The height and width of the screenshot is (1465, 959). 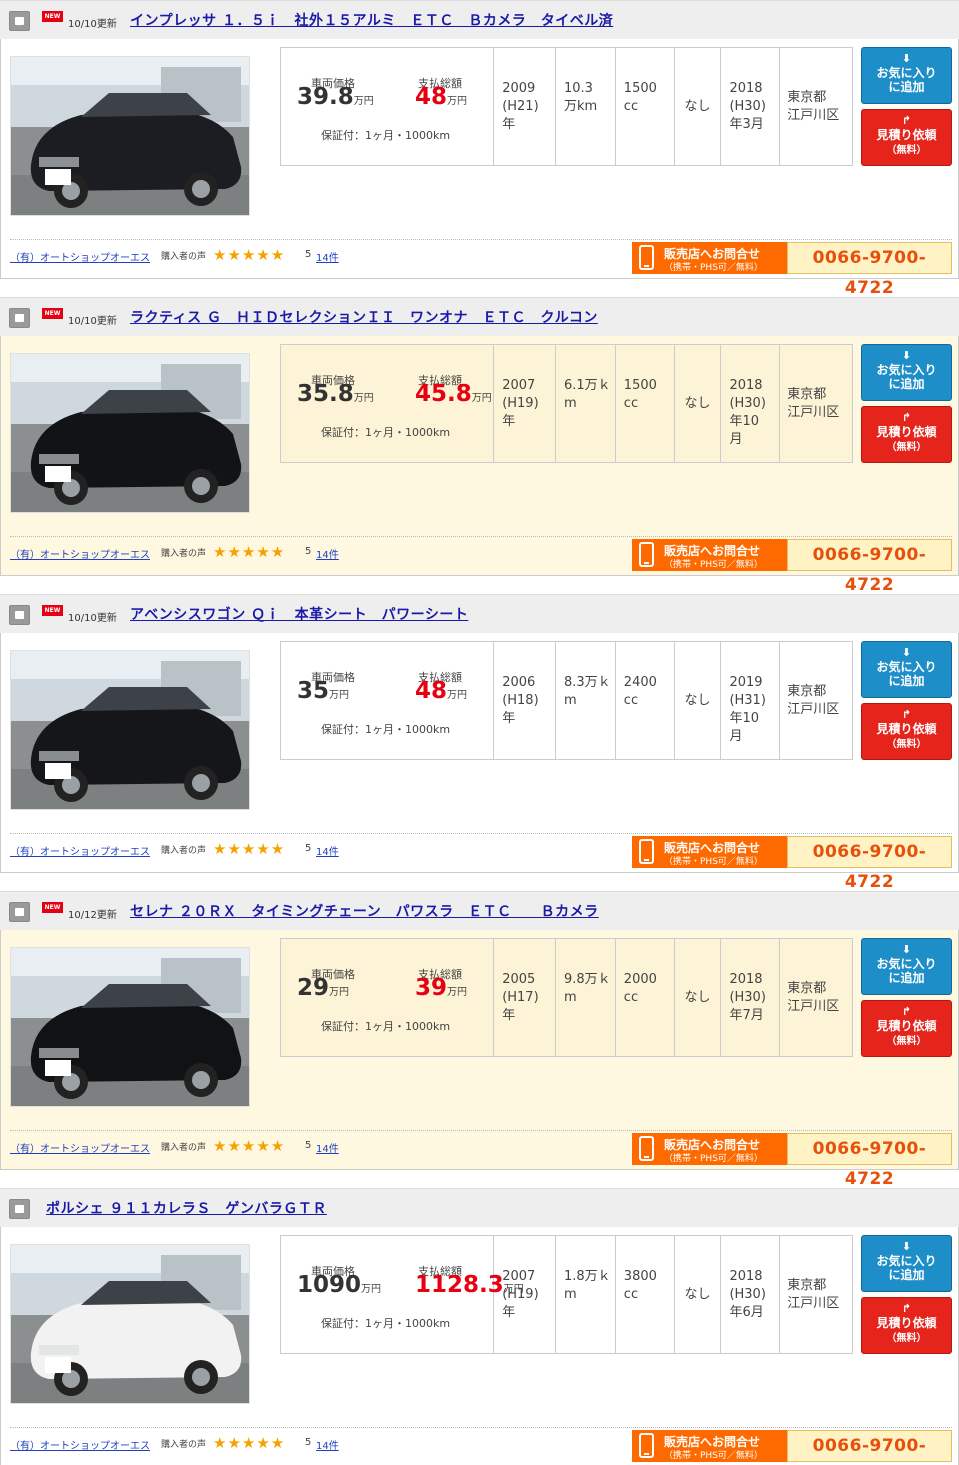 What do you see at coordinates (443, 394) in the screenshot?
I see `total-price-value: 45.8` at bounding box center [443, 394].